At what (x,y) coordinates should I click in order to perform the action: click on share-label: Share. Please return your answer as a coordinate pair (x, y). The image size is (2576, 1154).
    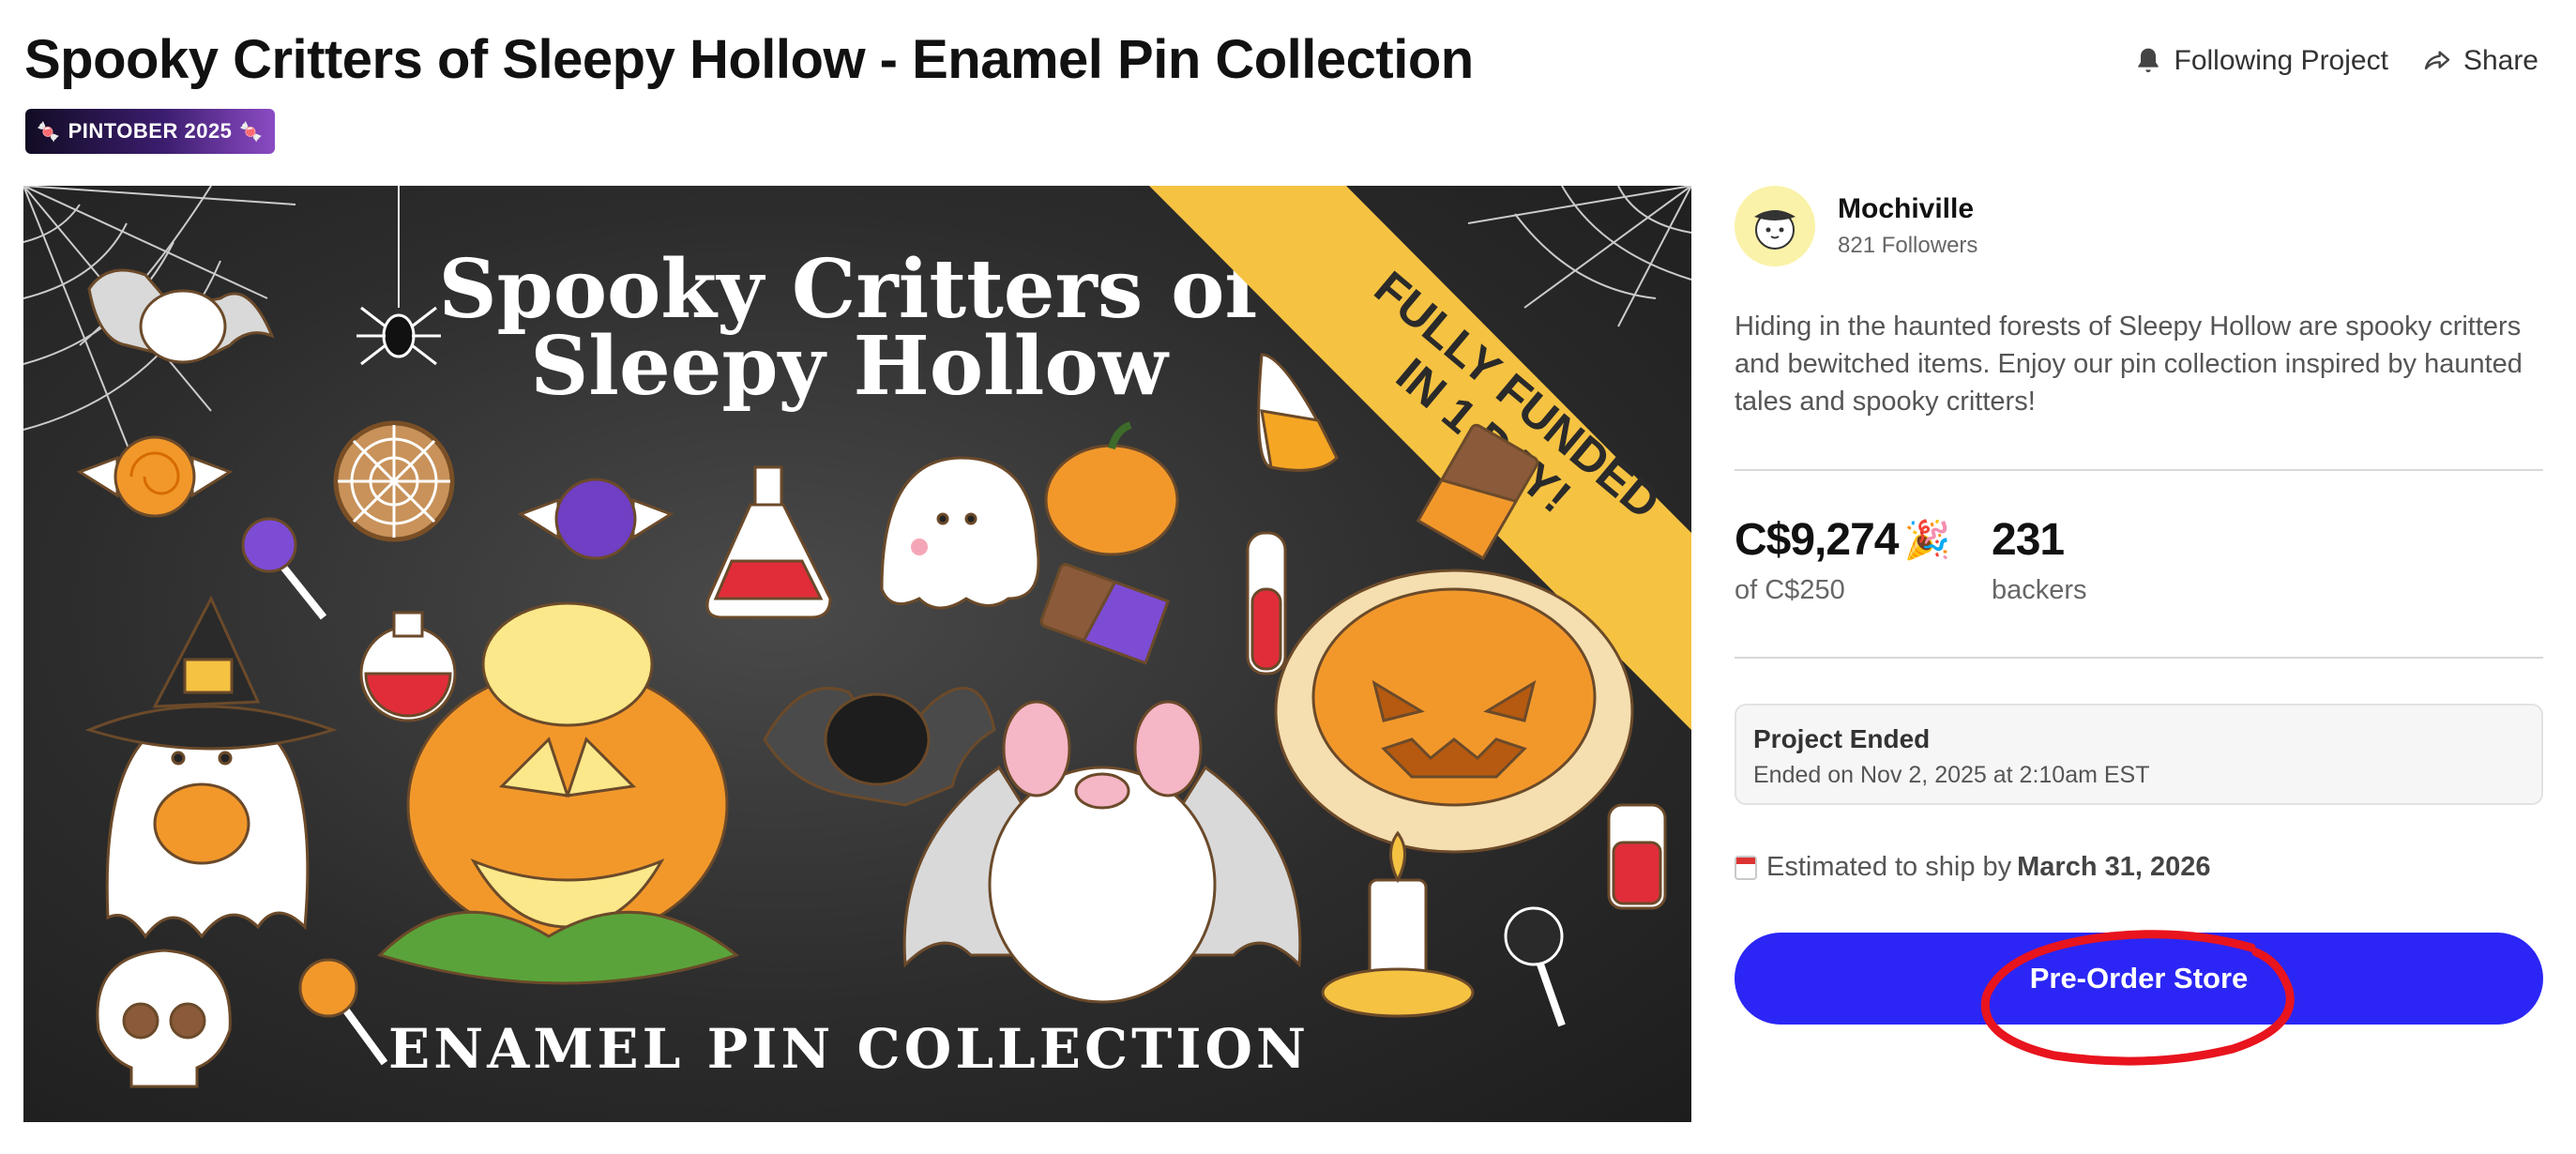
    Looking at the image, I should click on (2500, 61).